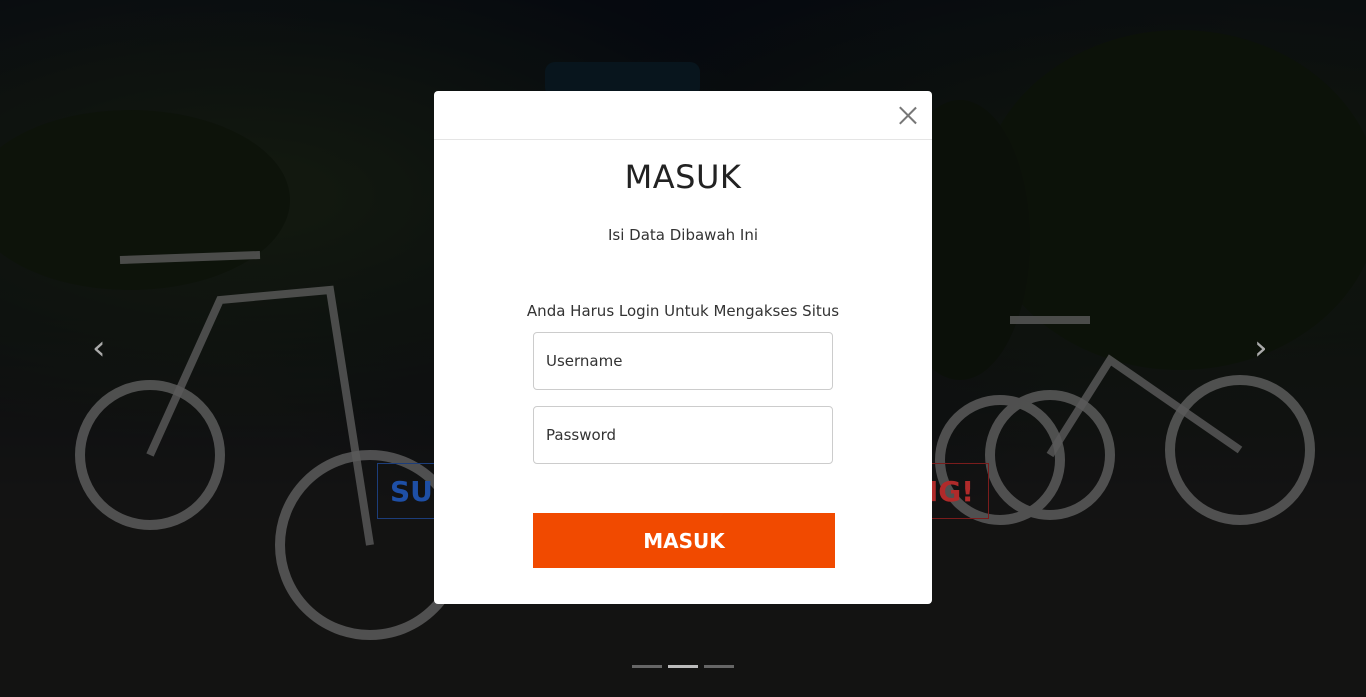 This screenshot has width=1366, height=697. What do you see at coordinates (104, 348) in the screenshot?
I see `chevron-left-icon: ‹` at bounding box center [104, 348].